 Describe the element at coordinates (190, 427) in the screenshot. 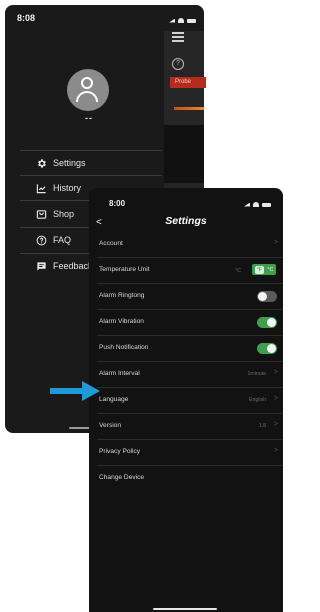

I see `setting-row-version: Version 1.8 >` at that location.